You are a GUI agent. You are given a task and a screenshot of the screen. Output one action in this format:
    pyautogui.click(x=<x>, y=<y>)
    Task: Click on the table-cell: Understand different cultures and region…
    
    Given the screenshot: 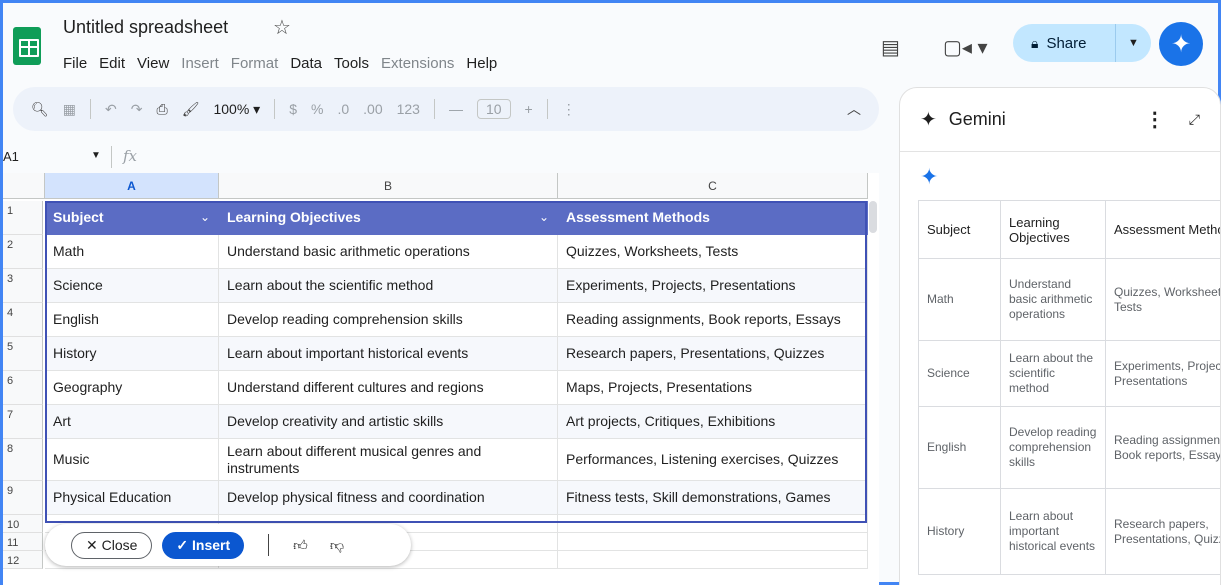 What is the action you would take?
    pyautogui.click(x=388, y=388)
    